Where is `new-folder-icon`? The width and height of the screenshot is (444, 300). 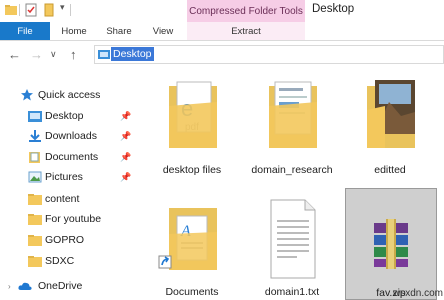
new-folder-icon is located at coordinates (49, 10).